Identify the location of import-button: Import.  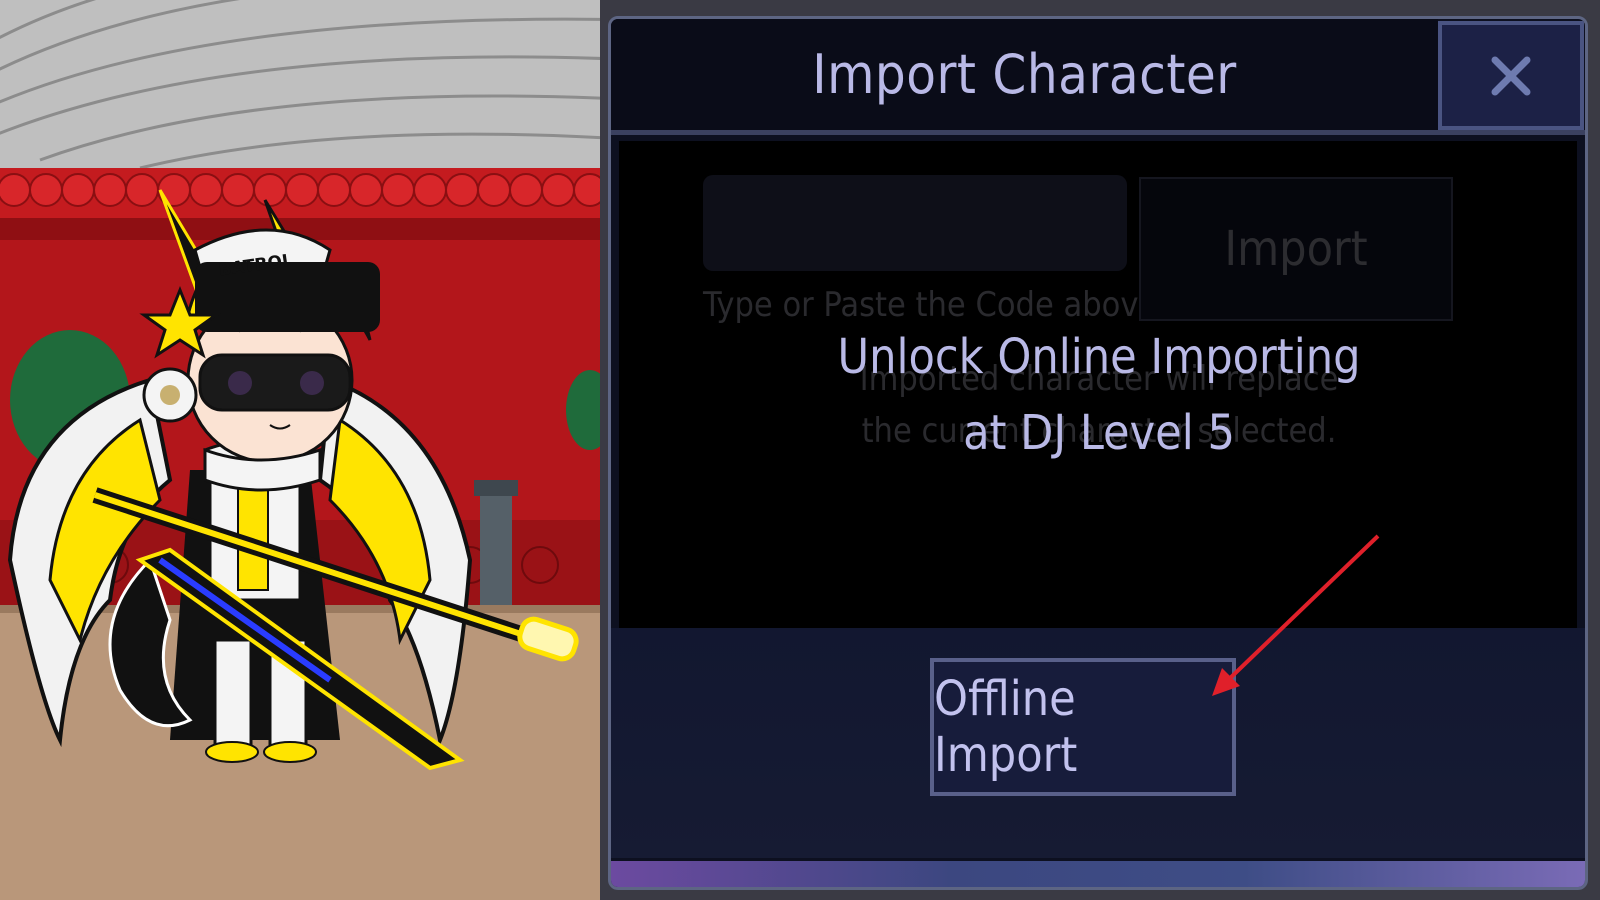
(1296, 249).